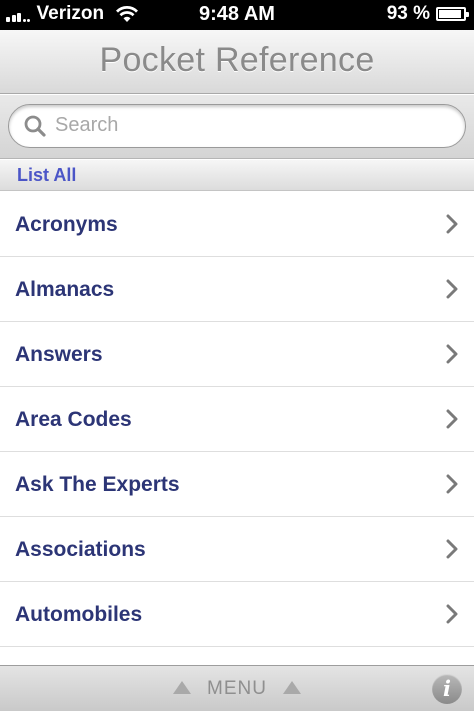  Describe the element at coordinates (237, 289) in the screenshot. I see `list-item-almanacs: Almanacs` at that location.